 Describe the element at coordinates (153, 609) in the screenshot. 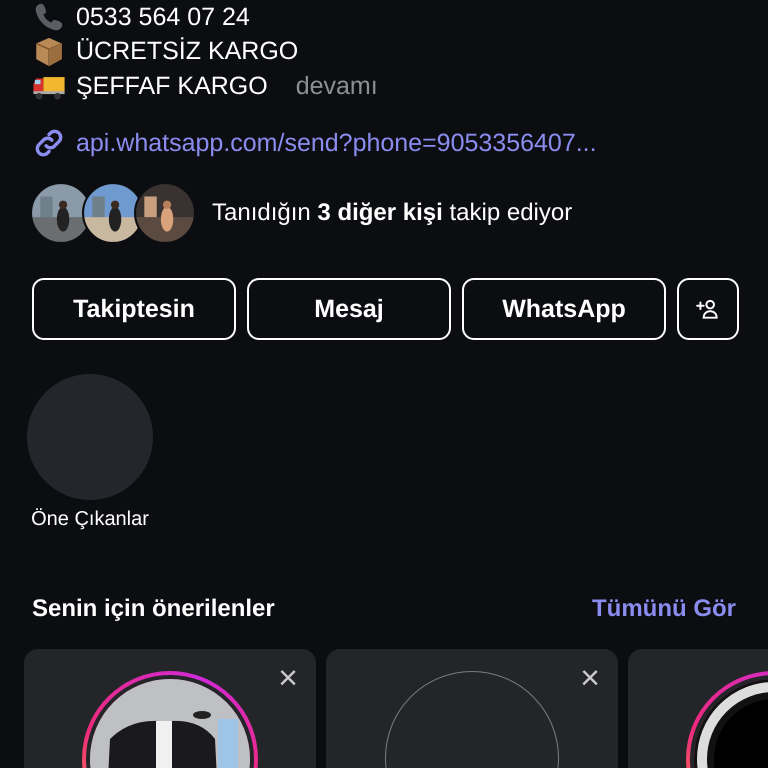

I see `section-title: Senin için önerilenler` at that location.